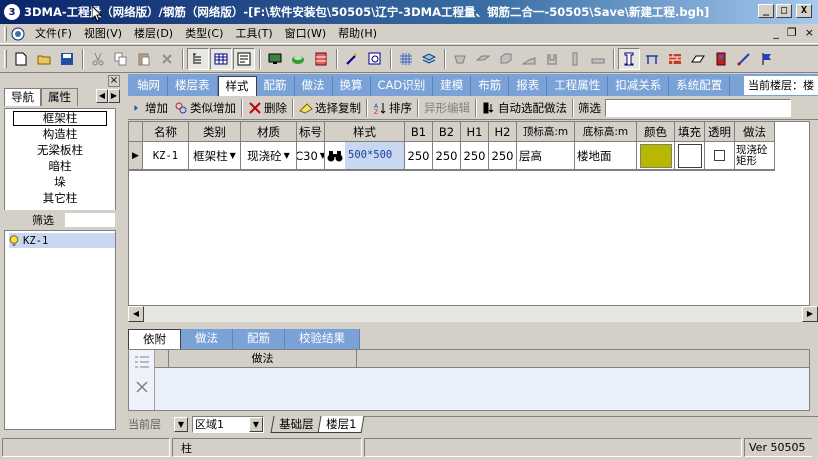  Describe the element at coordinates (314, 86) in the screenshot. I see `tab-method: 做法` at that location.